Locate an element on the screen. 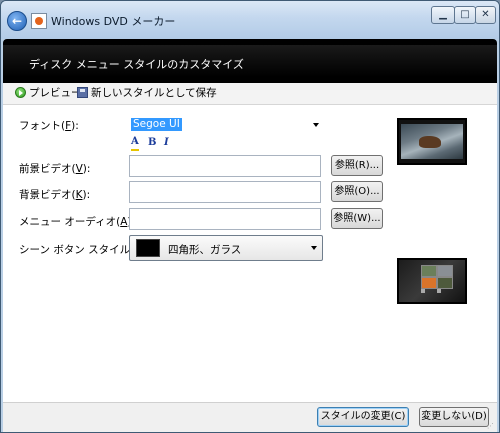  menu-preview-thumbnail is located at coordinates (432, 141).